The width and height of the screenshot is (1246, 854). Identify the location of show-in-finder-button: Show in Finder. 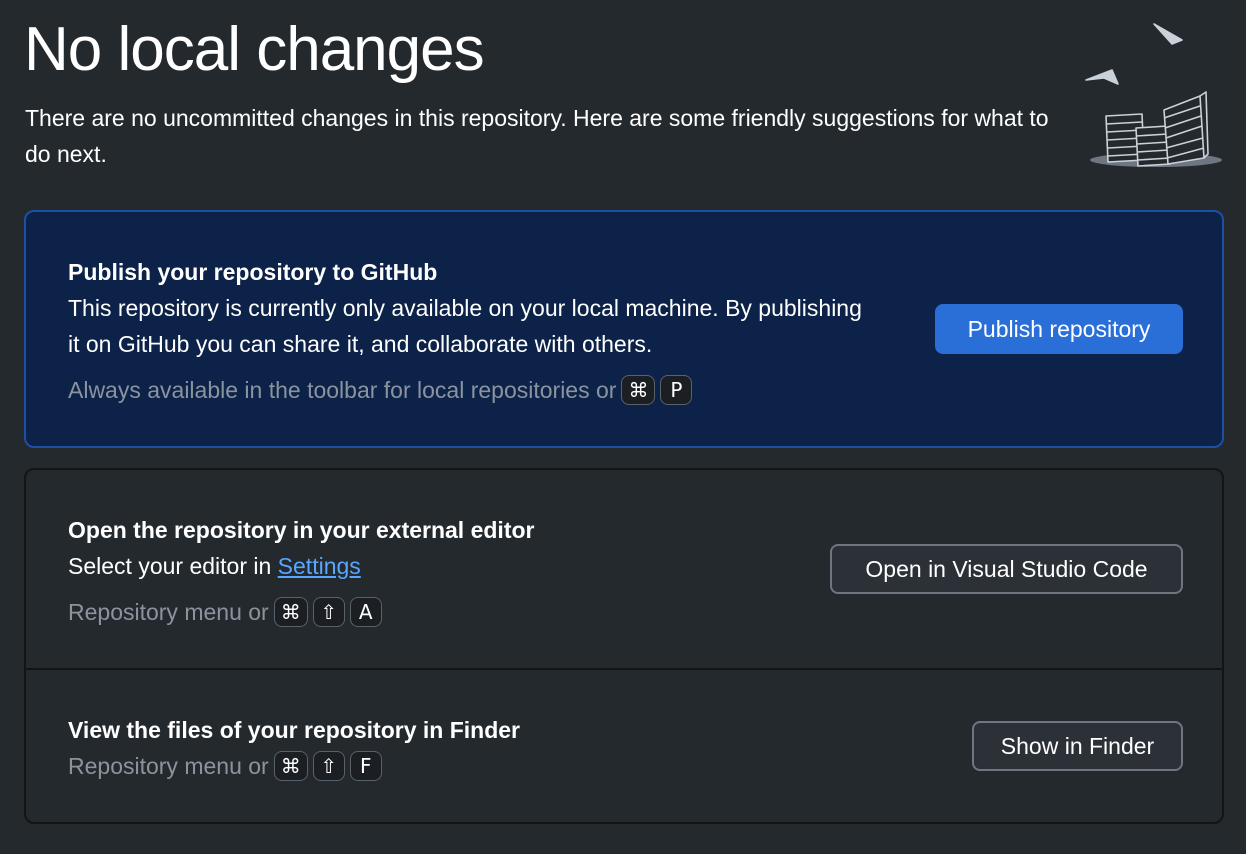
(1077, 746).